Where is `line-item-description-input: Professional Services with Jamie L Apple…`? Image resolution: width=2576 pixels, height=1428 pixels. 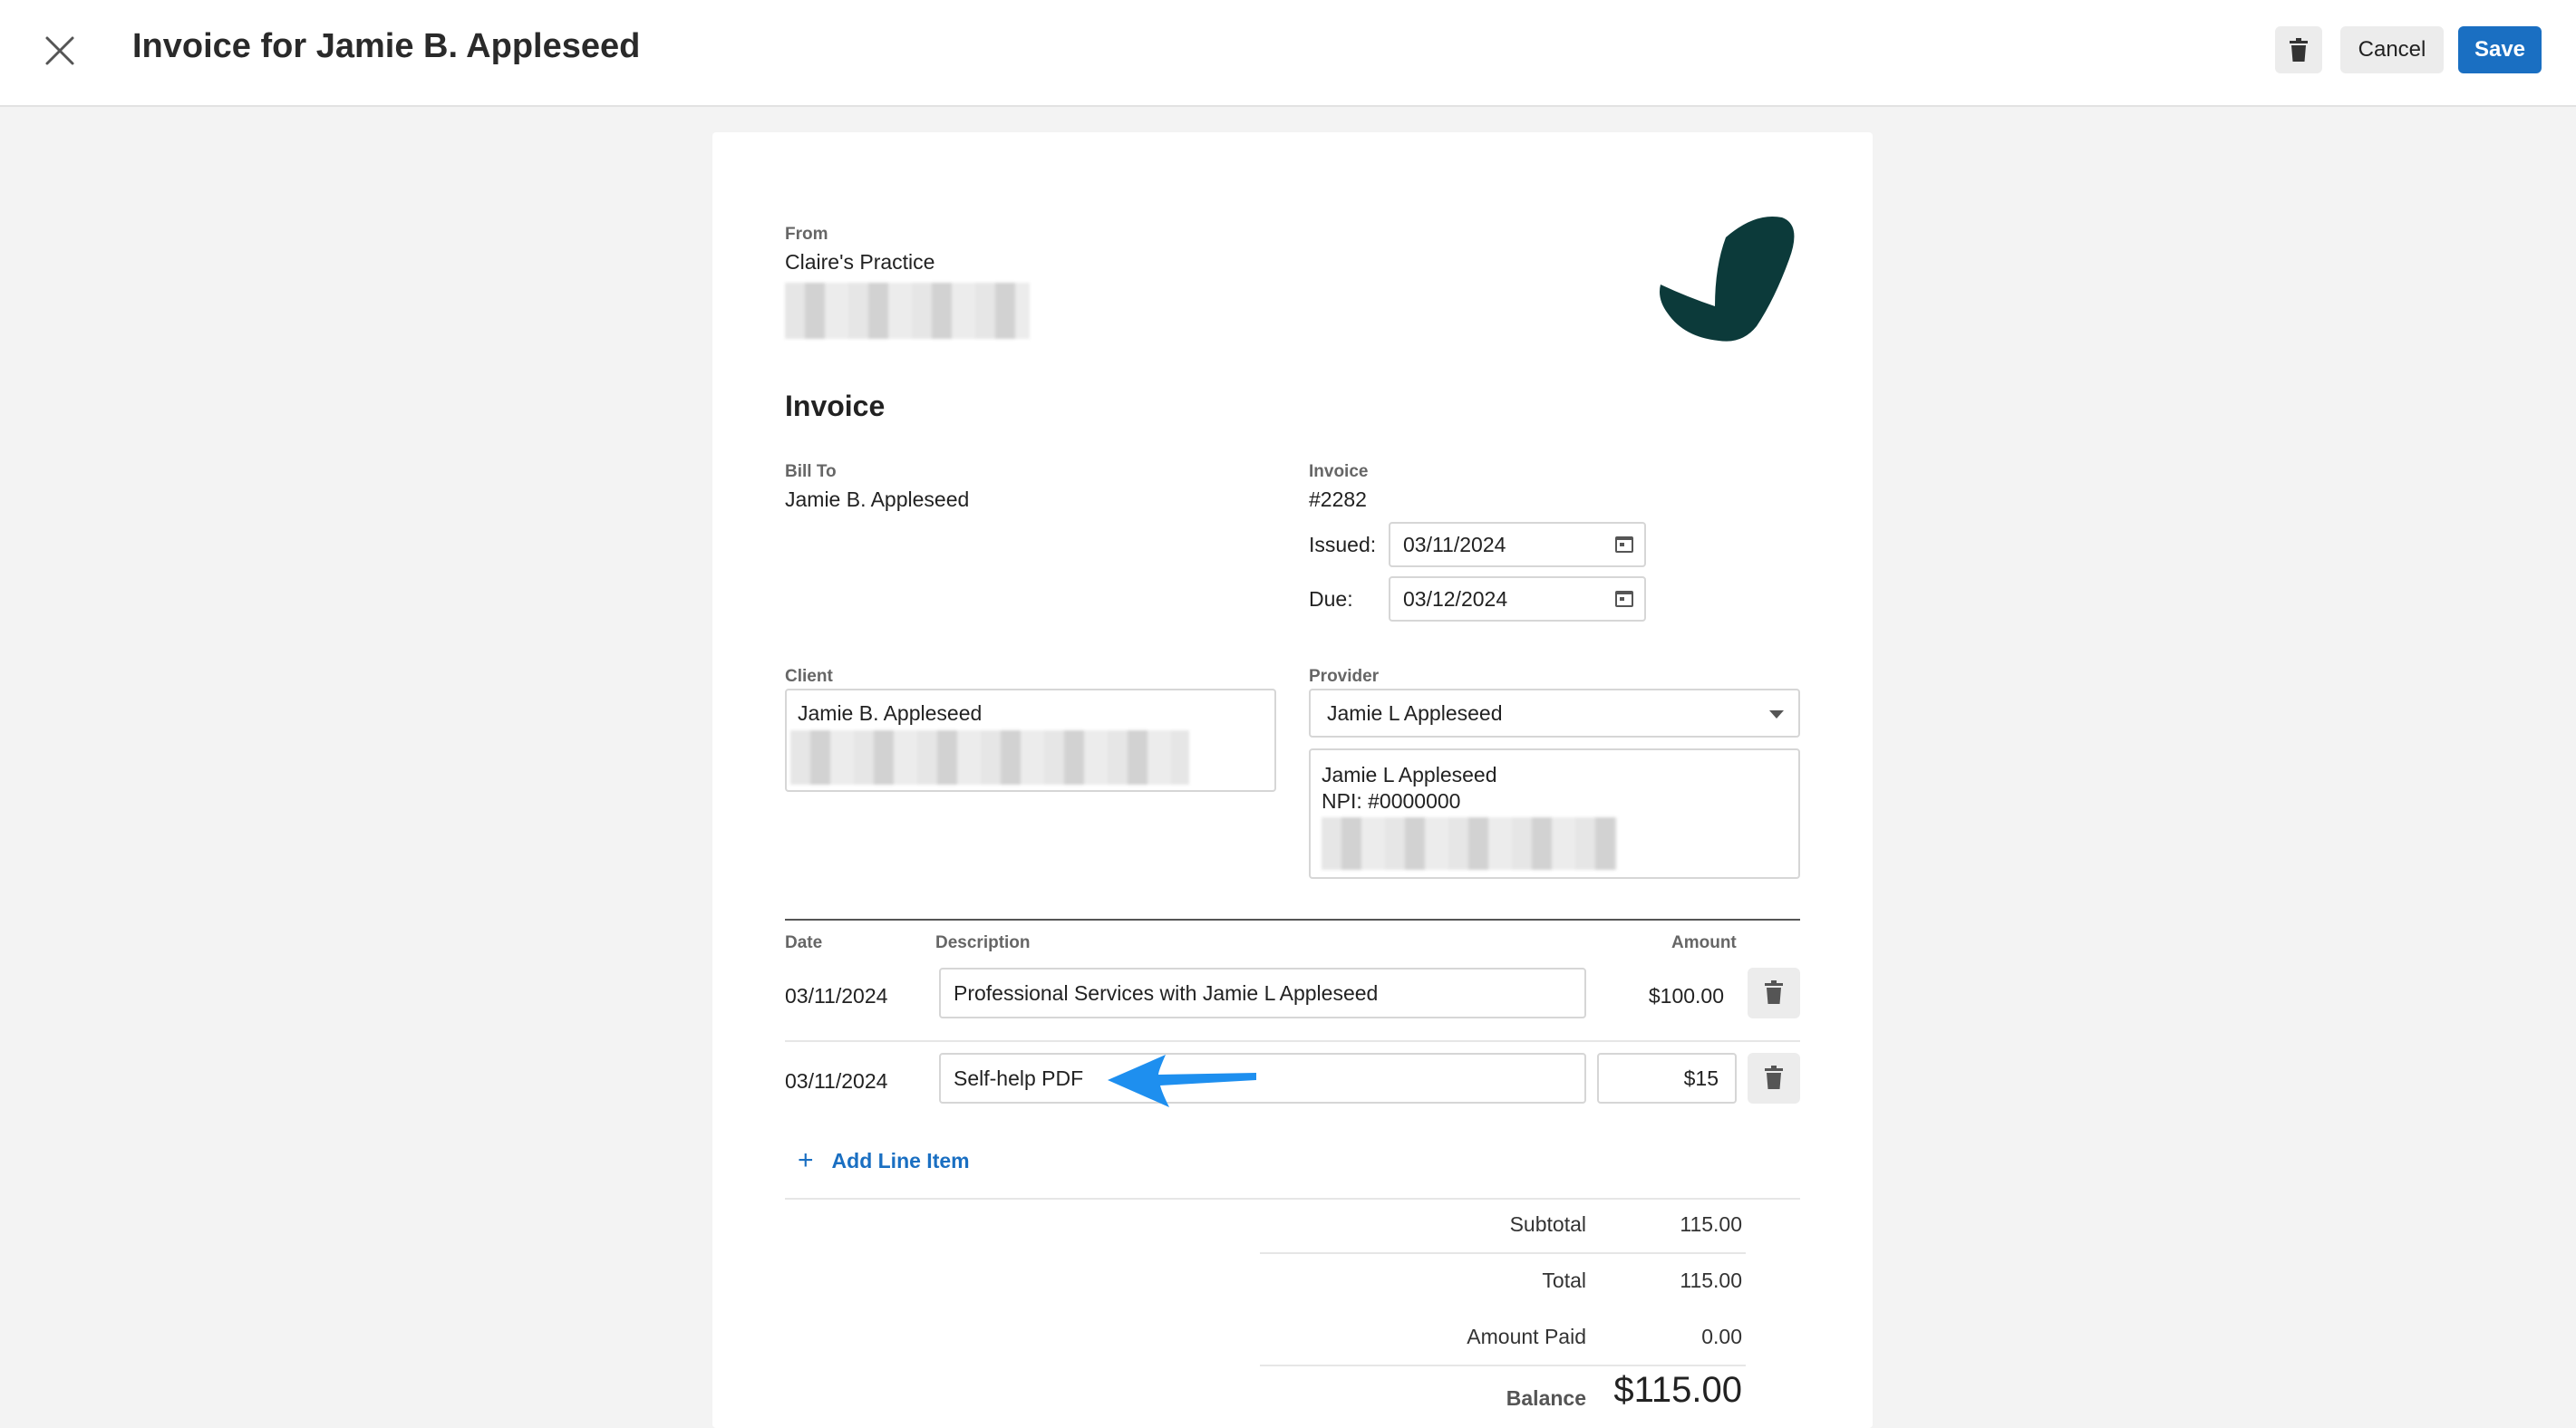 line-item-description-input: Professional Services with Jamie L Apple… is located at coordinates (1262, 993).